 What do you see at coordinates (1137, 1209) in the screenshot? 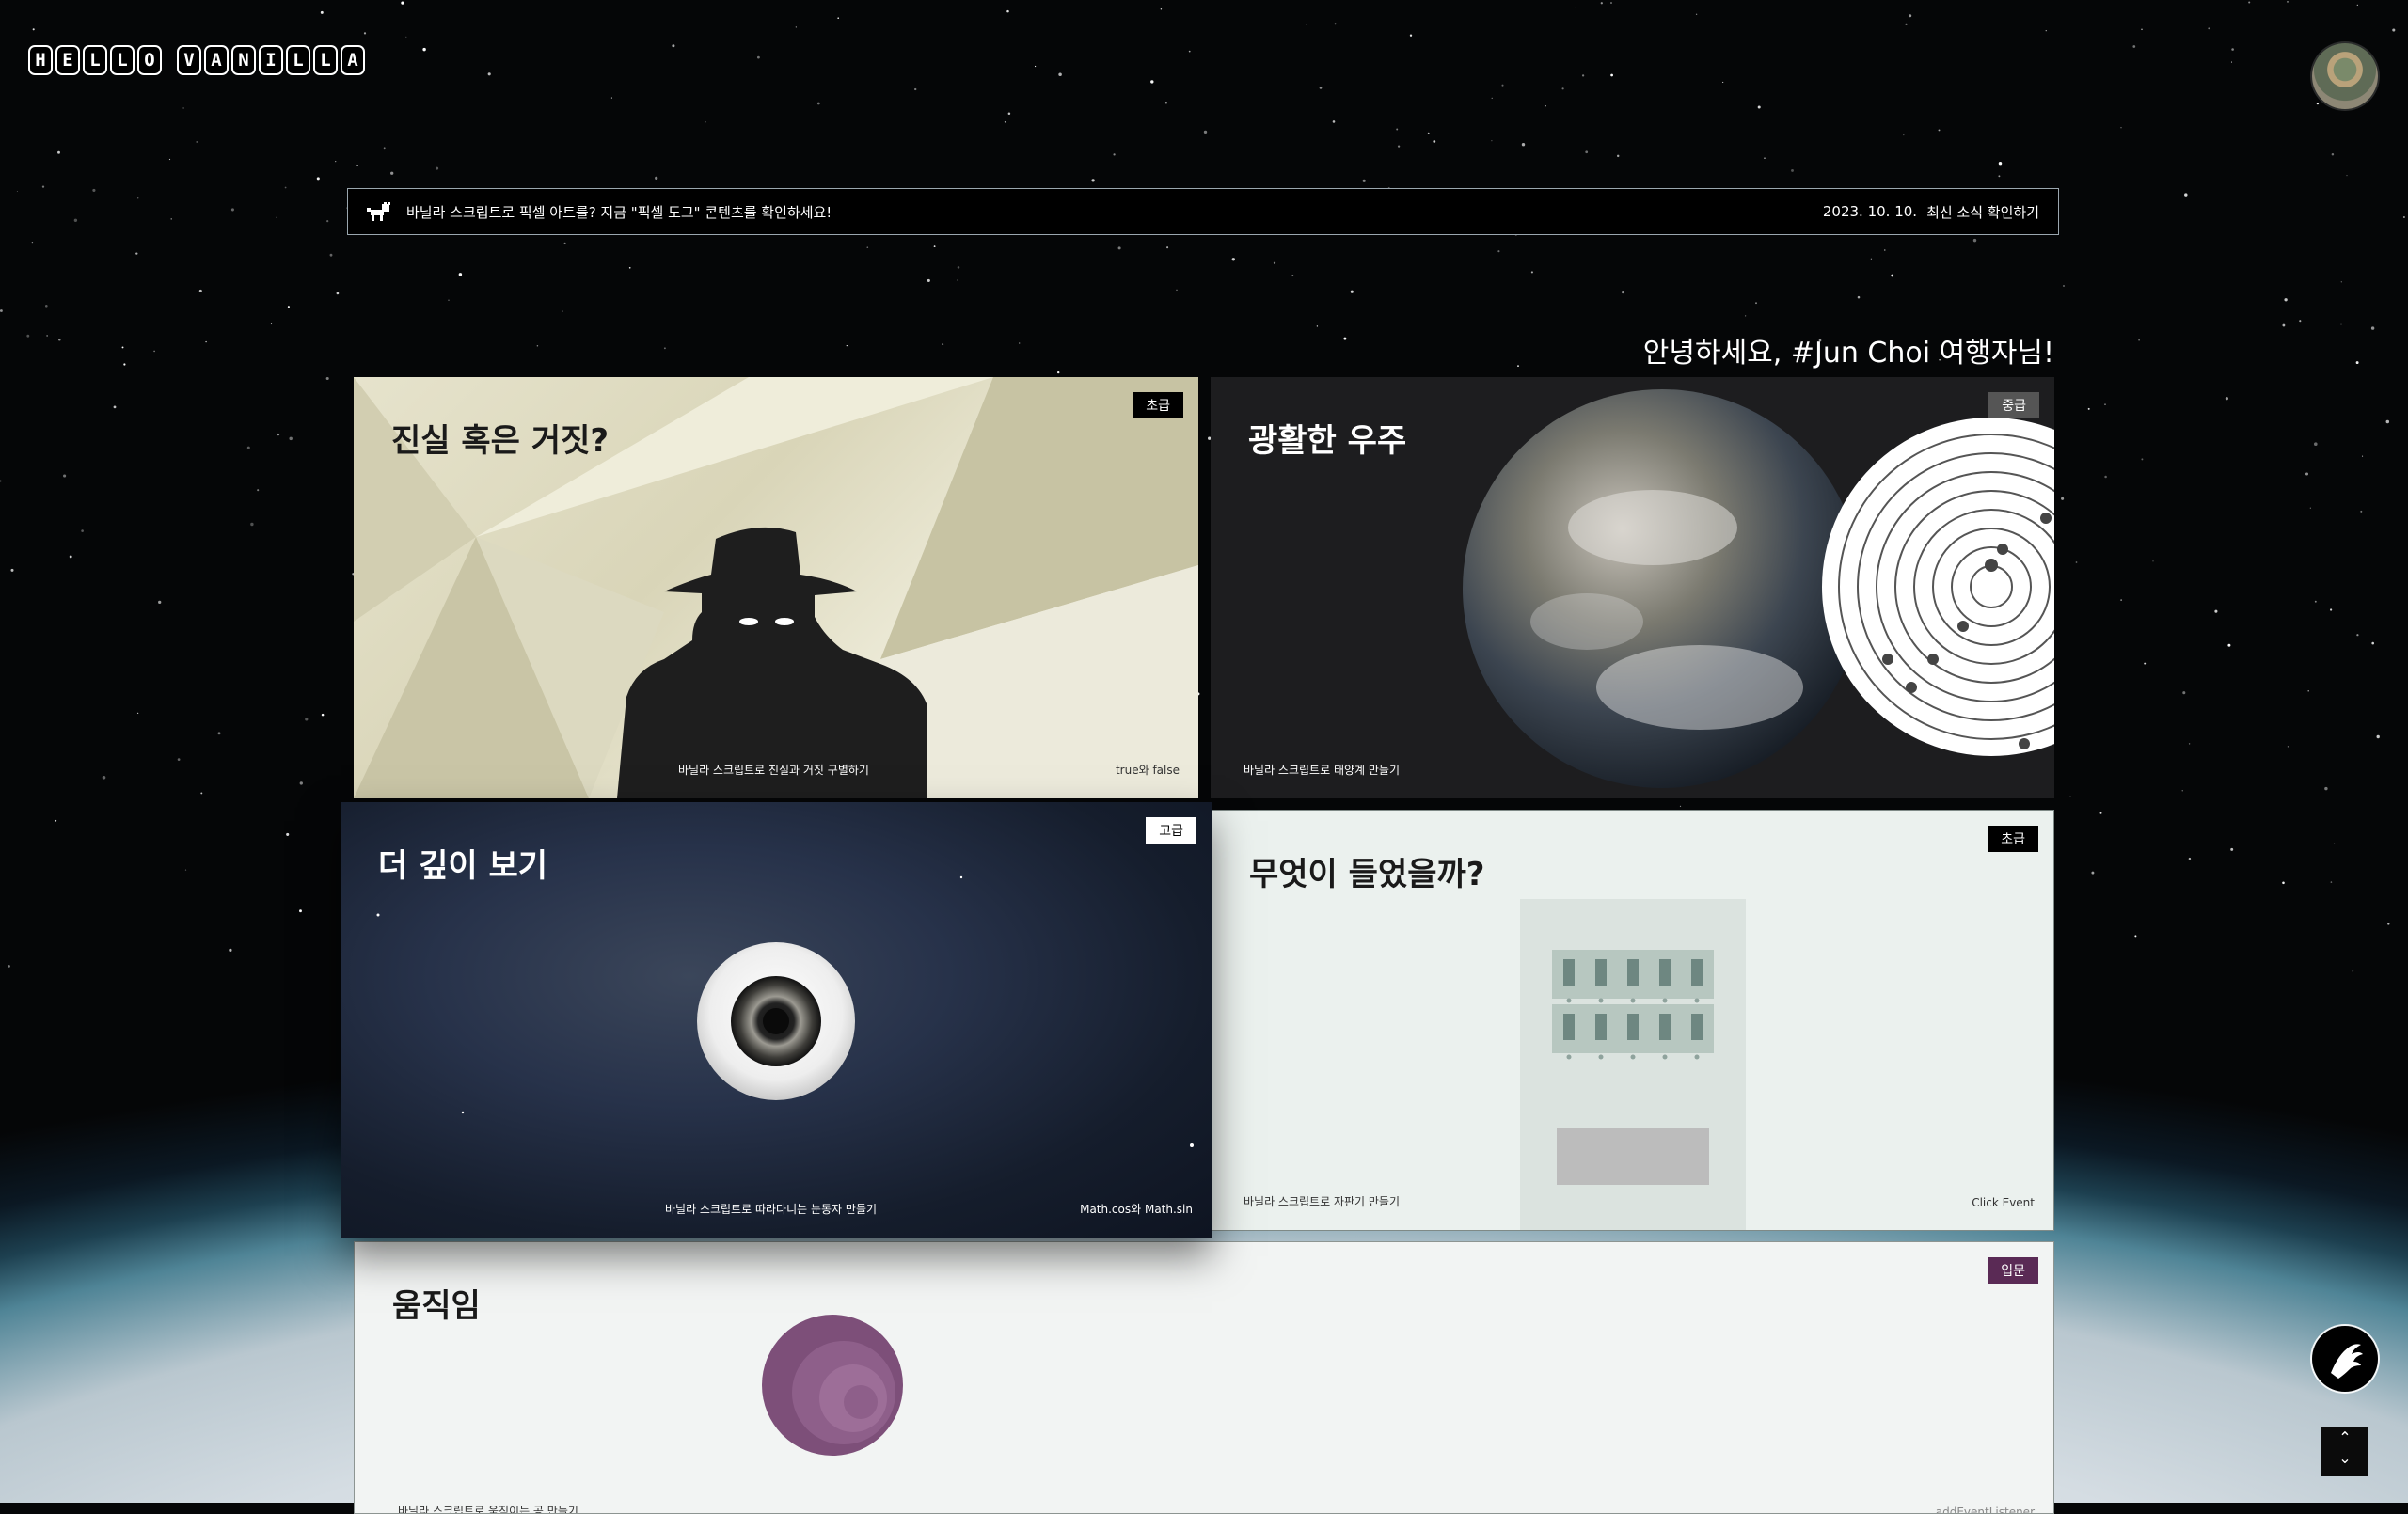
I see `card-tag: Math.cos와 Math.sin` at bounding box center [1137, 1209].